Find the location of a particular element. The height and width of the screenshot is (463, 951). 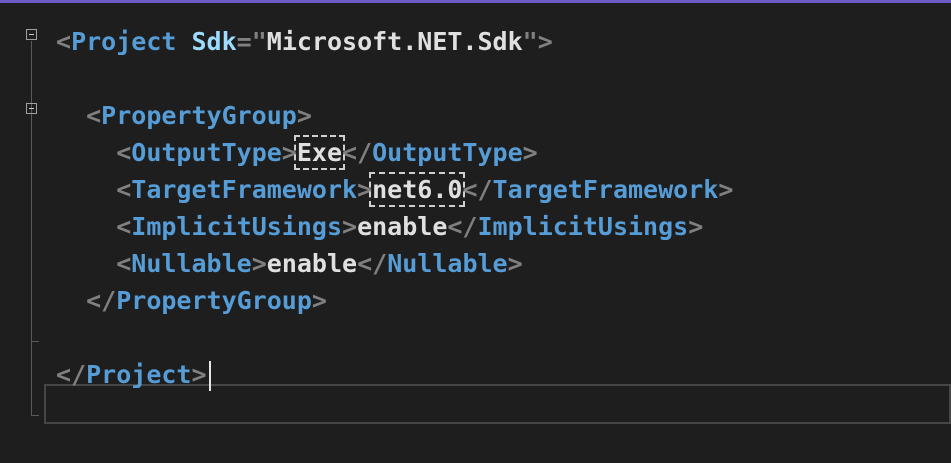

code-line: <ImplicitUsings>enable</ImplicitUsings> is located at coordinates (394, 226).